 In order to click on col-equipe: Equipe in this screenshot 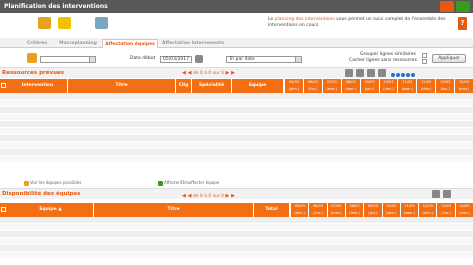, I will do `click(258, 86)`.